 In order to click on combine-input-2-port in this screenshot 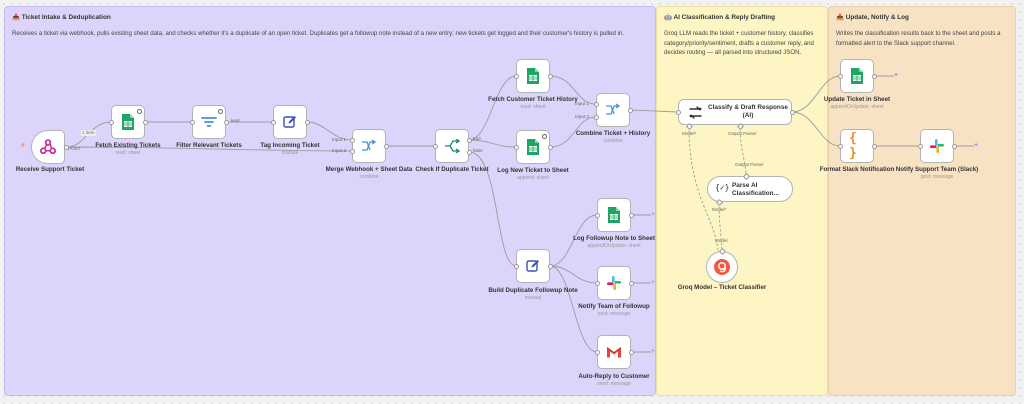, I will do `click(596, 117)`.